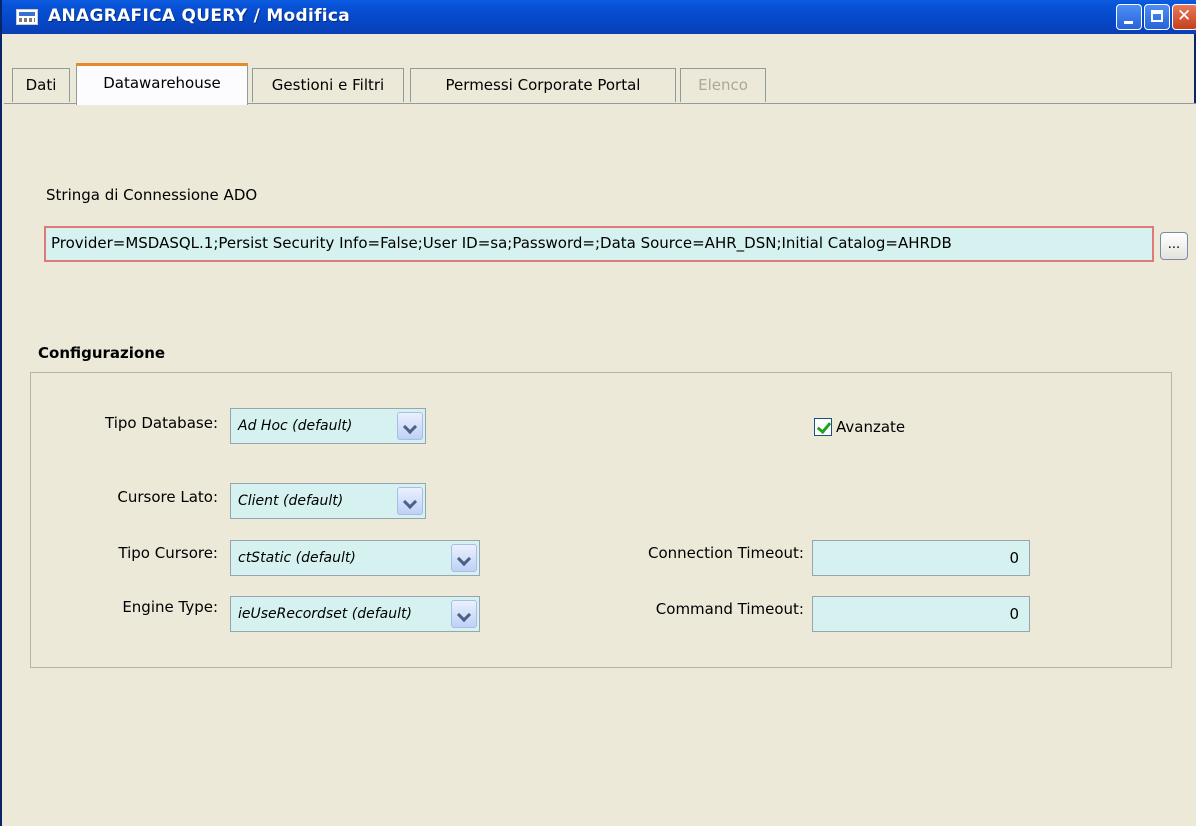  I want to click on tipo-database-select: Ad Hoc (default), so click(328, 426).